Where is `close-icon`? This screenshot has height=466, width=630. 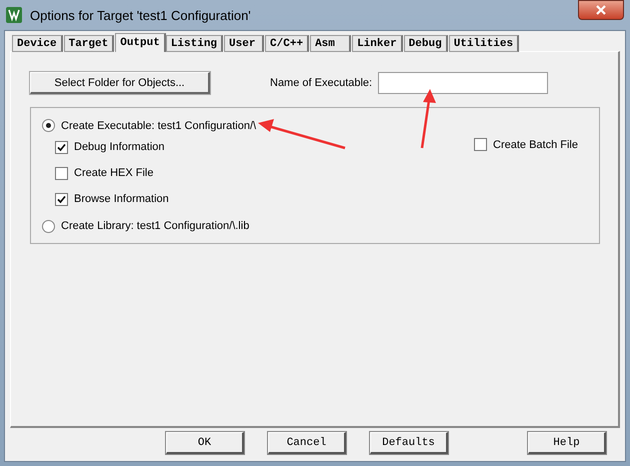
close-icon is located at coordinates (601, 10).